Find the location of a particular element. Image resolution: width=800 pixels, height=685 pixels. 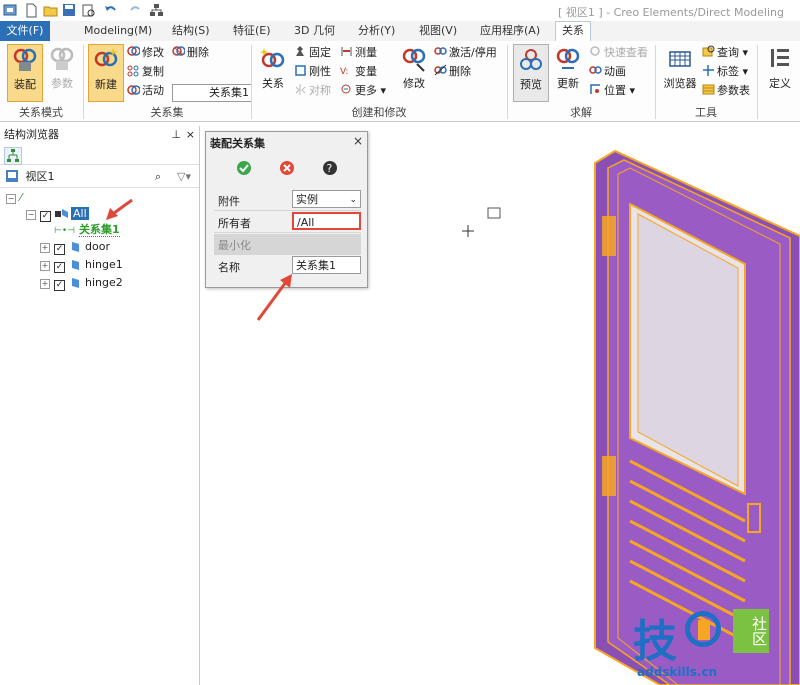

open-folder-icon is located at coordinates (50, 10).